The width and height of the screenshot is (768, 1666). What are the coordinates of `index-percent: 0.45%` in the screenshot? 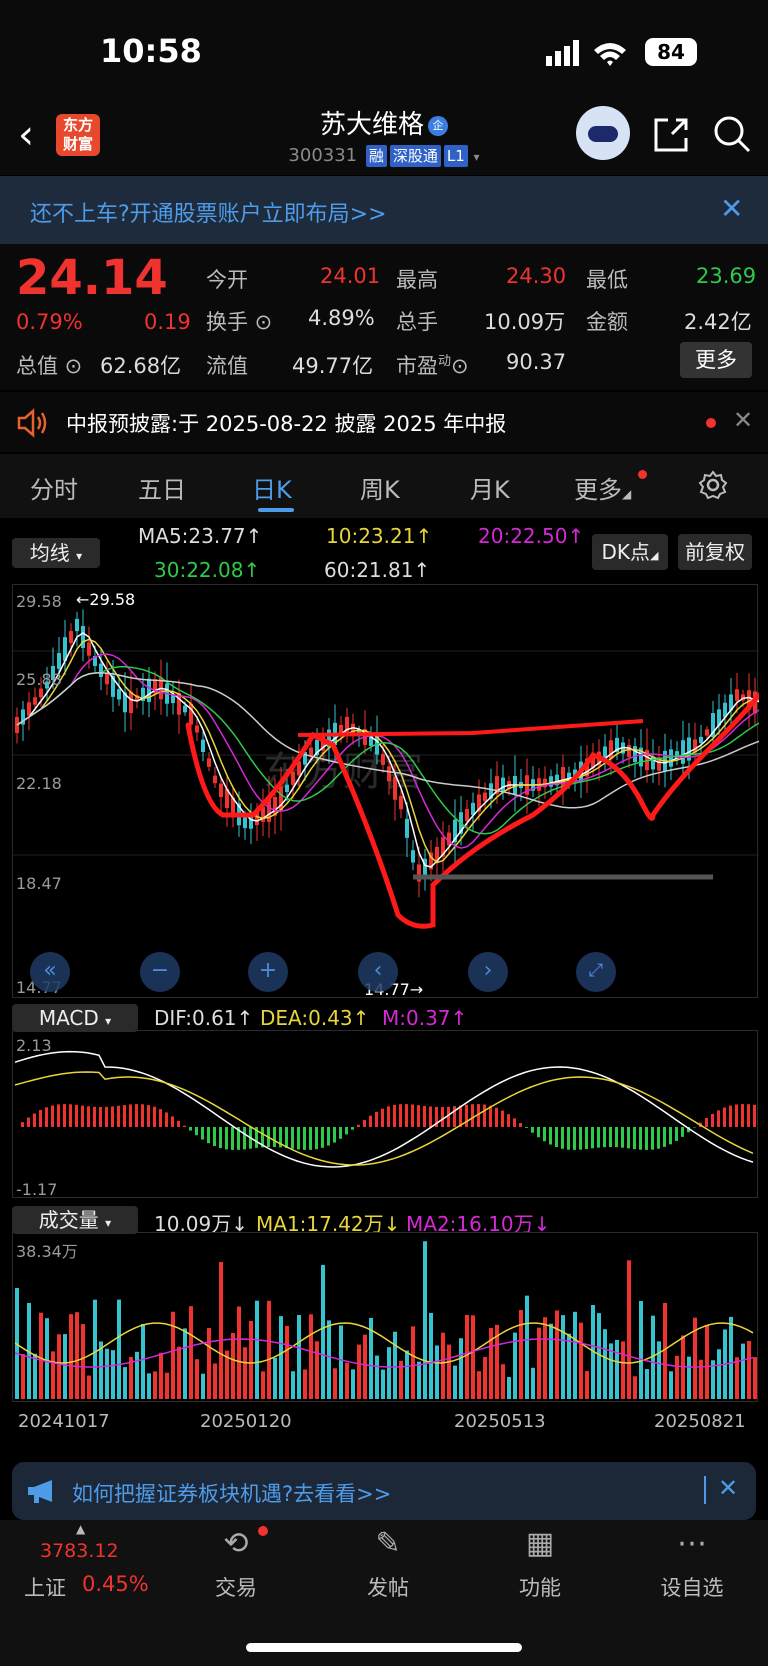 It's located at (115, 1584).